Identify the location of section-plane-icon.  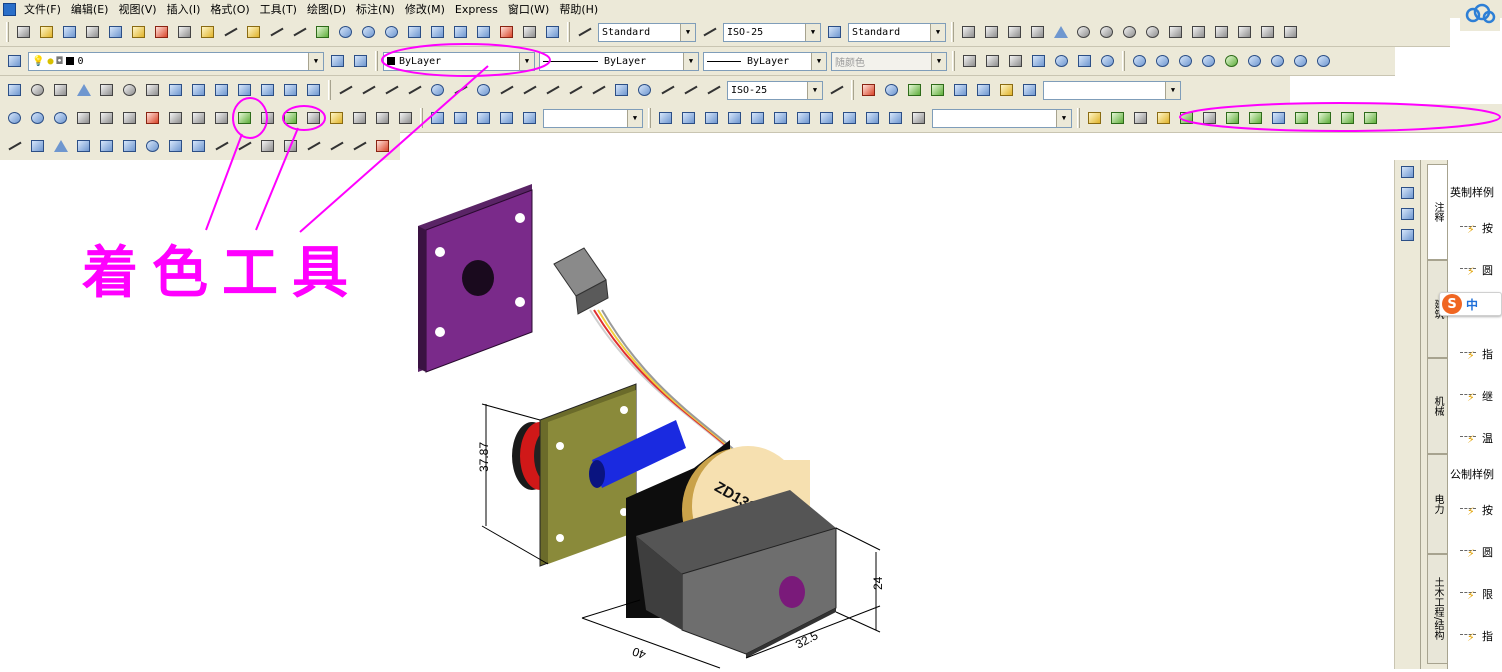
(991, 32).